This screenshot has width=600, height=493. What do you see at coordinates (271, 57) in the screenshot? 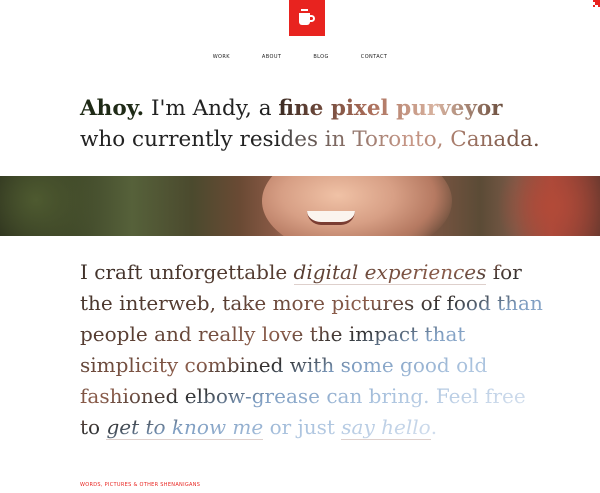
I see `nav-about: ABOUT` at bounding box center [271, 57].